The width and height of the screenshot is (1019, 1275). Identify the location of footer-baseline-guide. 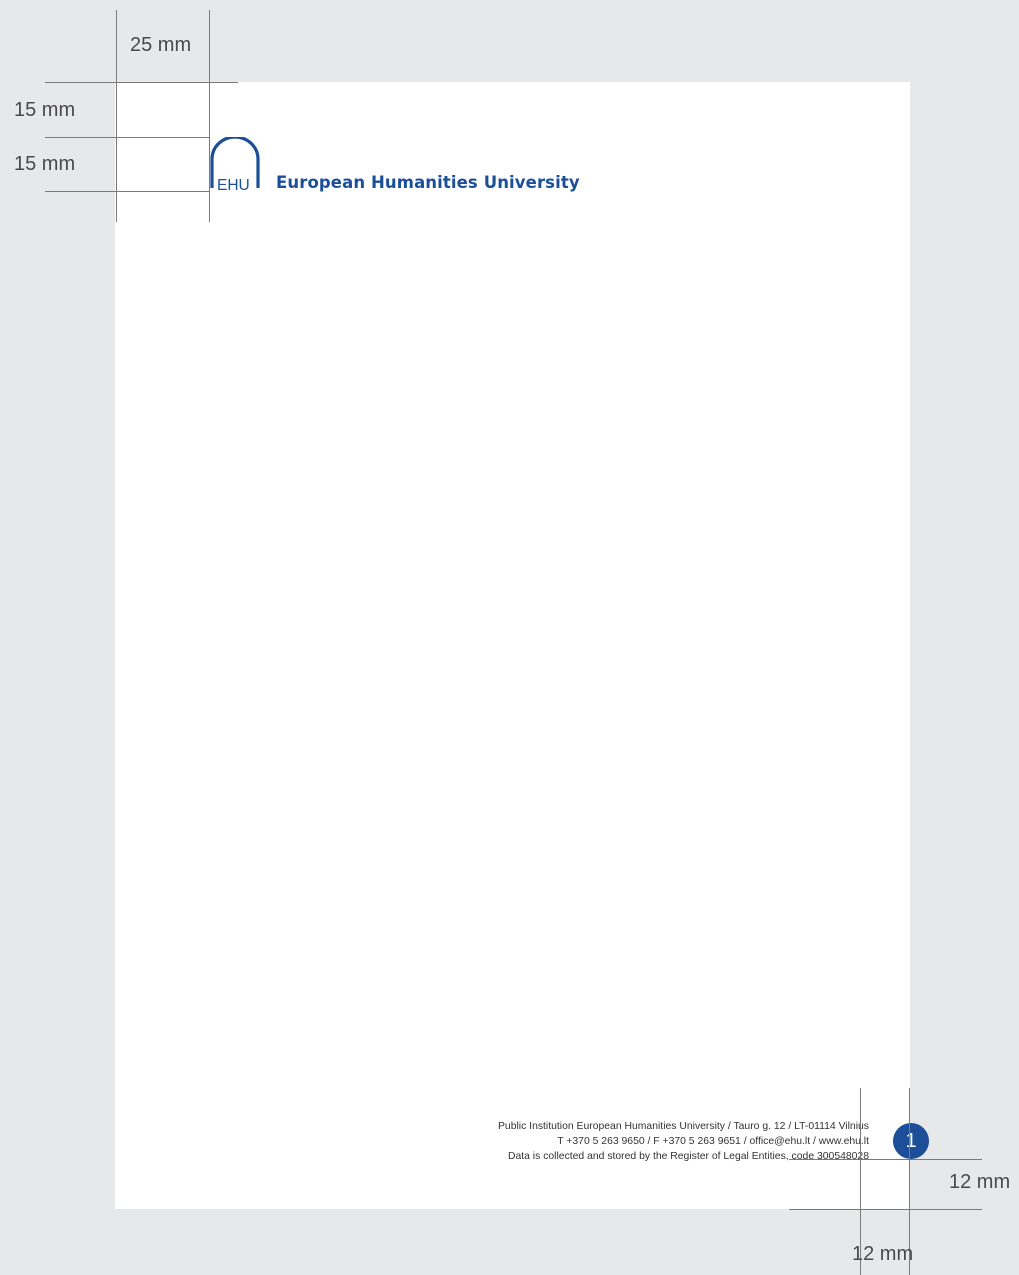
(885, 1159).